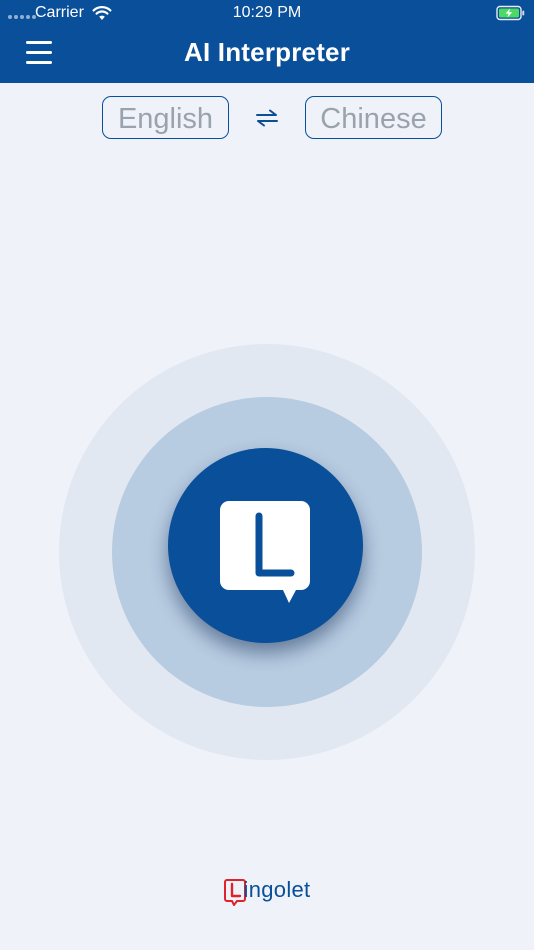  What do you see at coordinates (234, 892) in the screenshot?
I see `lingolet-logo-icon` at bounding box center [234, 892].